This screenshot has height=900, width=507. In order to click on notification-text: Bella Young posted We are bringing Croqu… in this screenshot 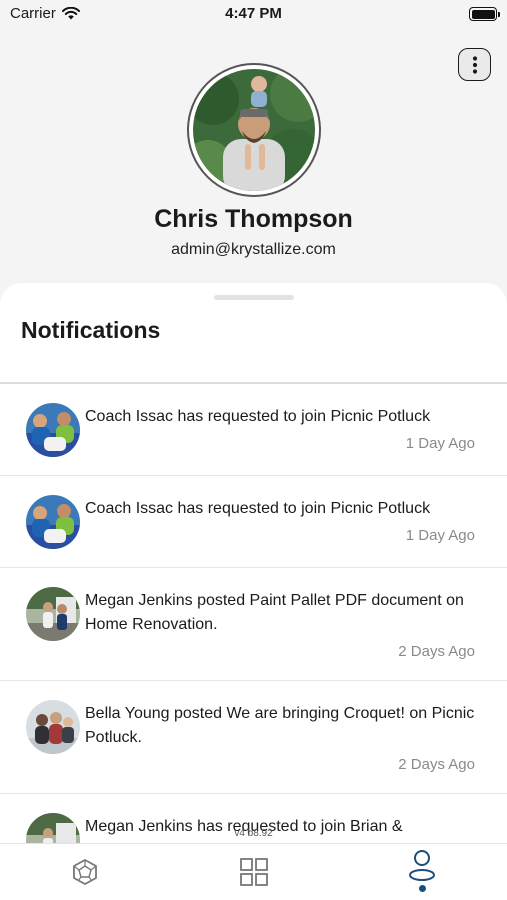, I will do `click(280, 725)`.